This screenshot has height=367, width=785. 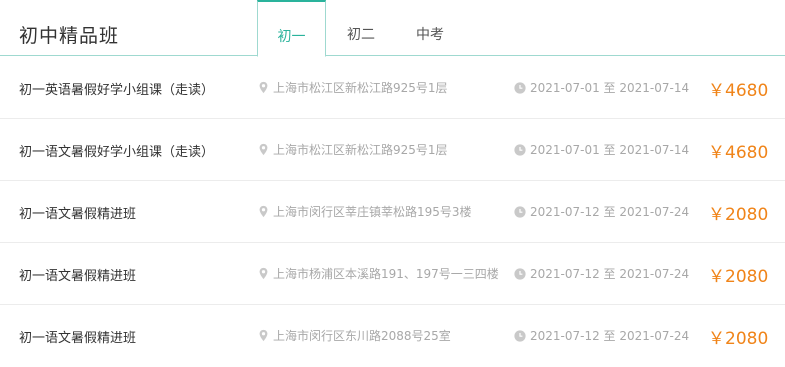 I want to click on tab-grade-2: 初二, so click(x=361, y=28).